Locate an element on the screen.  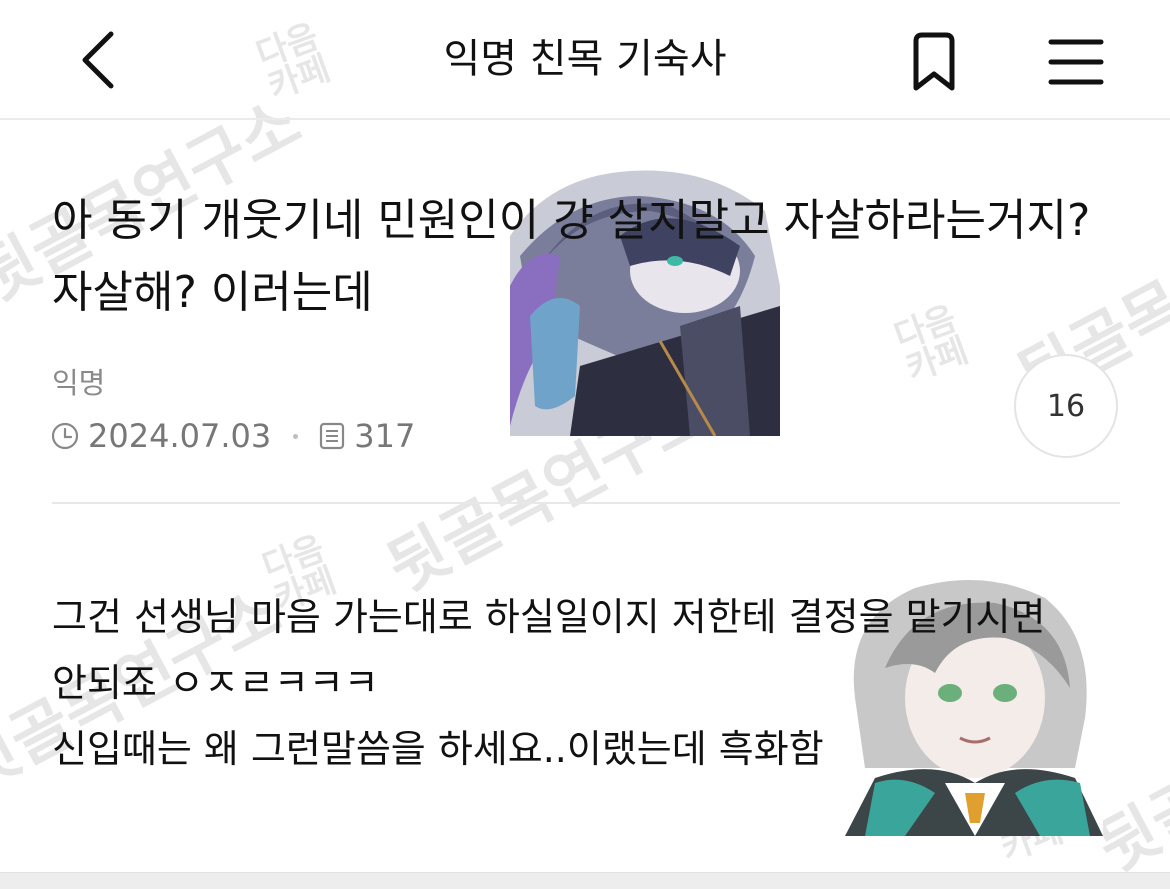
bottom-bar is located at coordinates (585, 880).